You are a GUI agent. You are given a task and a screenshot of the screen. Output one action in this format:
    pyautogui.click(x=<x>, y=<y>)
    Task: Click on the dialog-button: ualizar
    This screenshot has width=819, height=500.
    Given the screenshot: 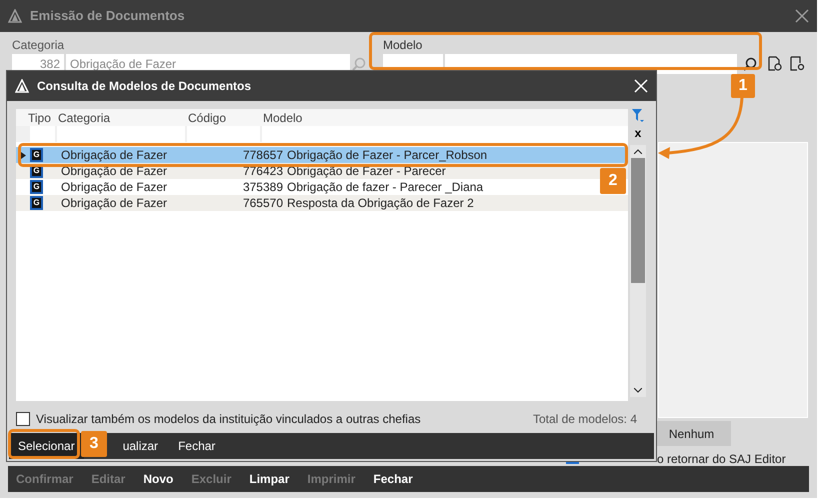 What is the action you would take?
    pyautogui.click(x=140, y=446)
    